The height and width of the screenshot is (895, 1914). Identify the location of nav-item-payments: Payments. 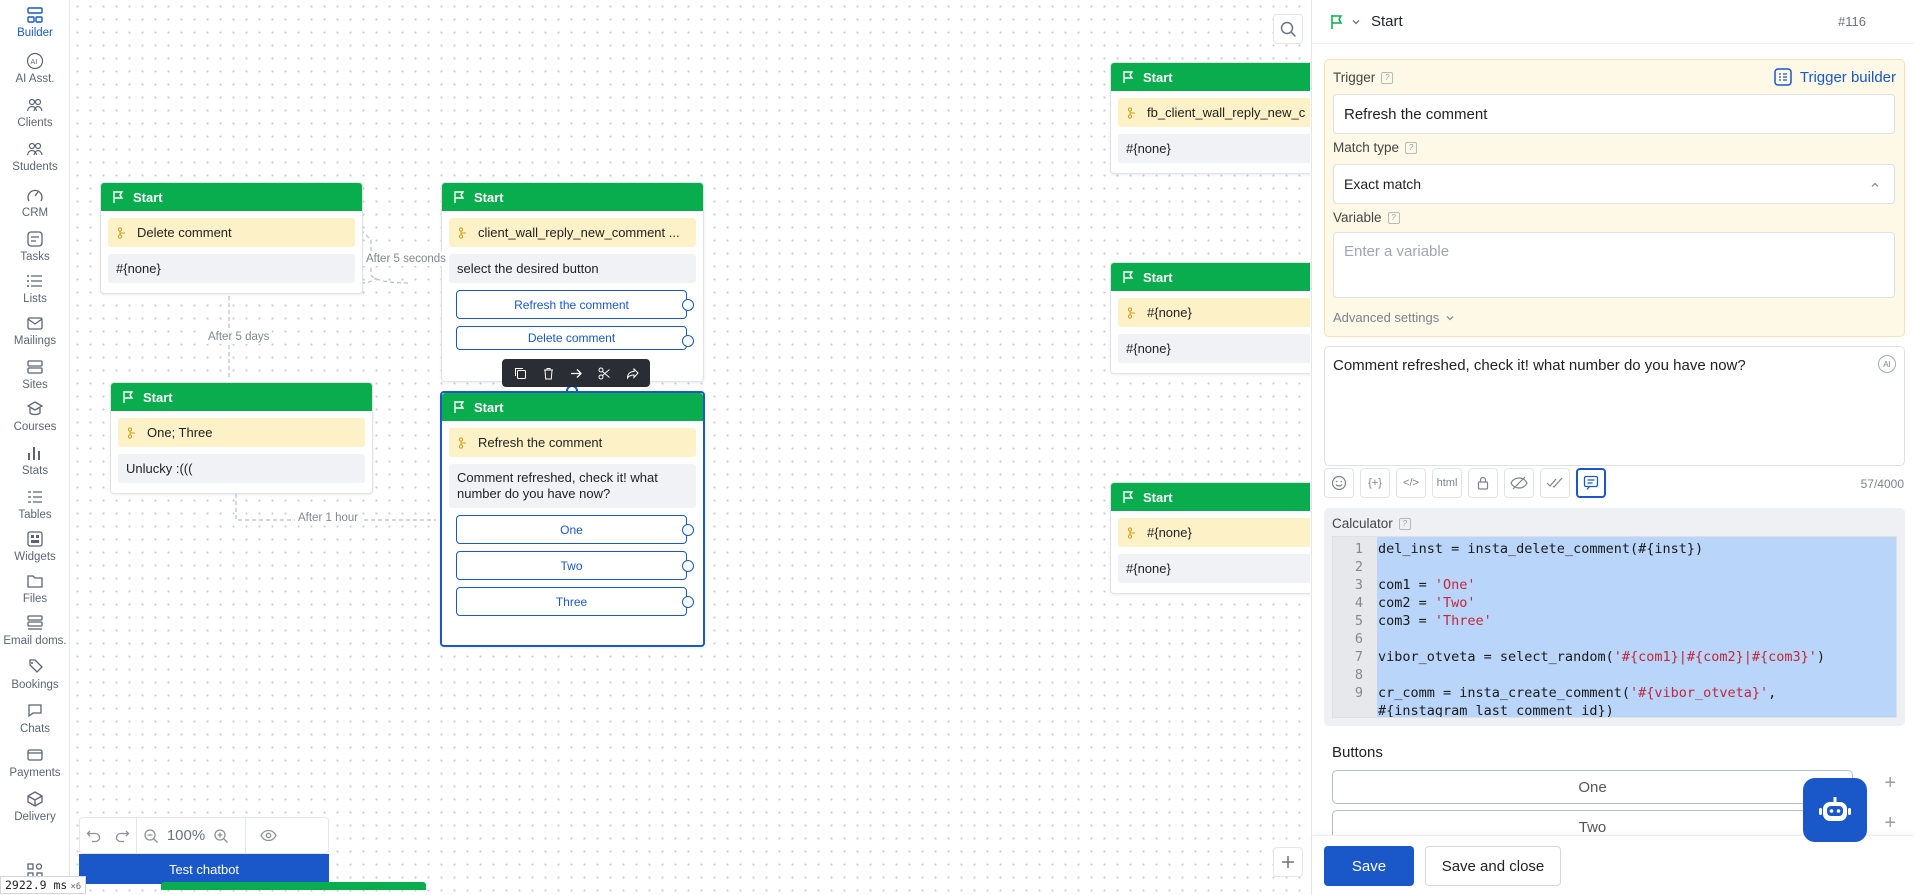
(35, 762).